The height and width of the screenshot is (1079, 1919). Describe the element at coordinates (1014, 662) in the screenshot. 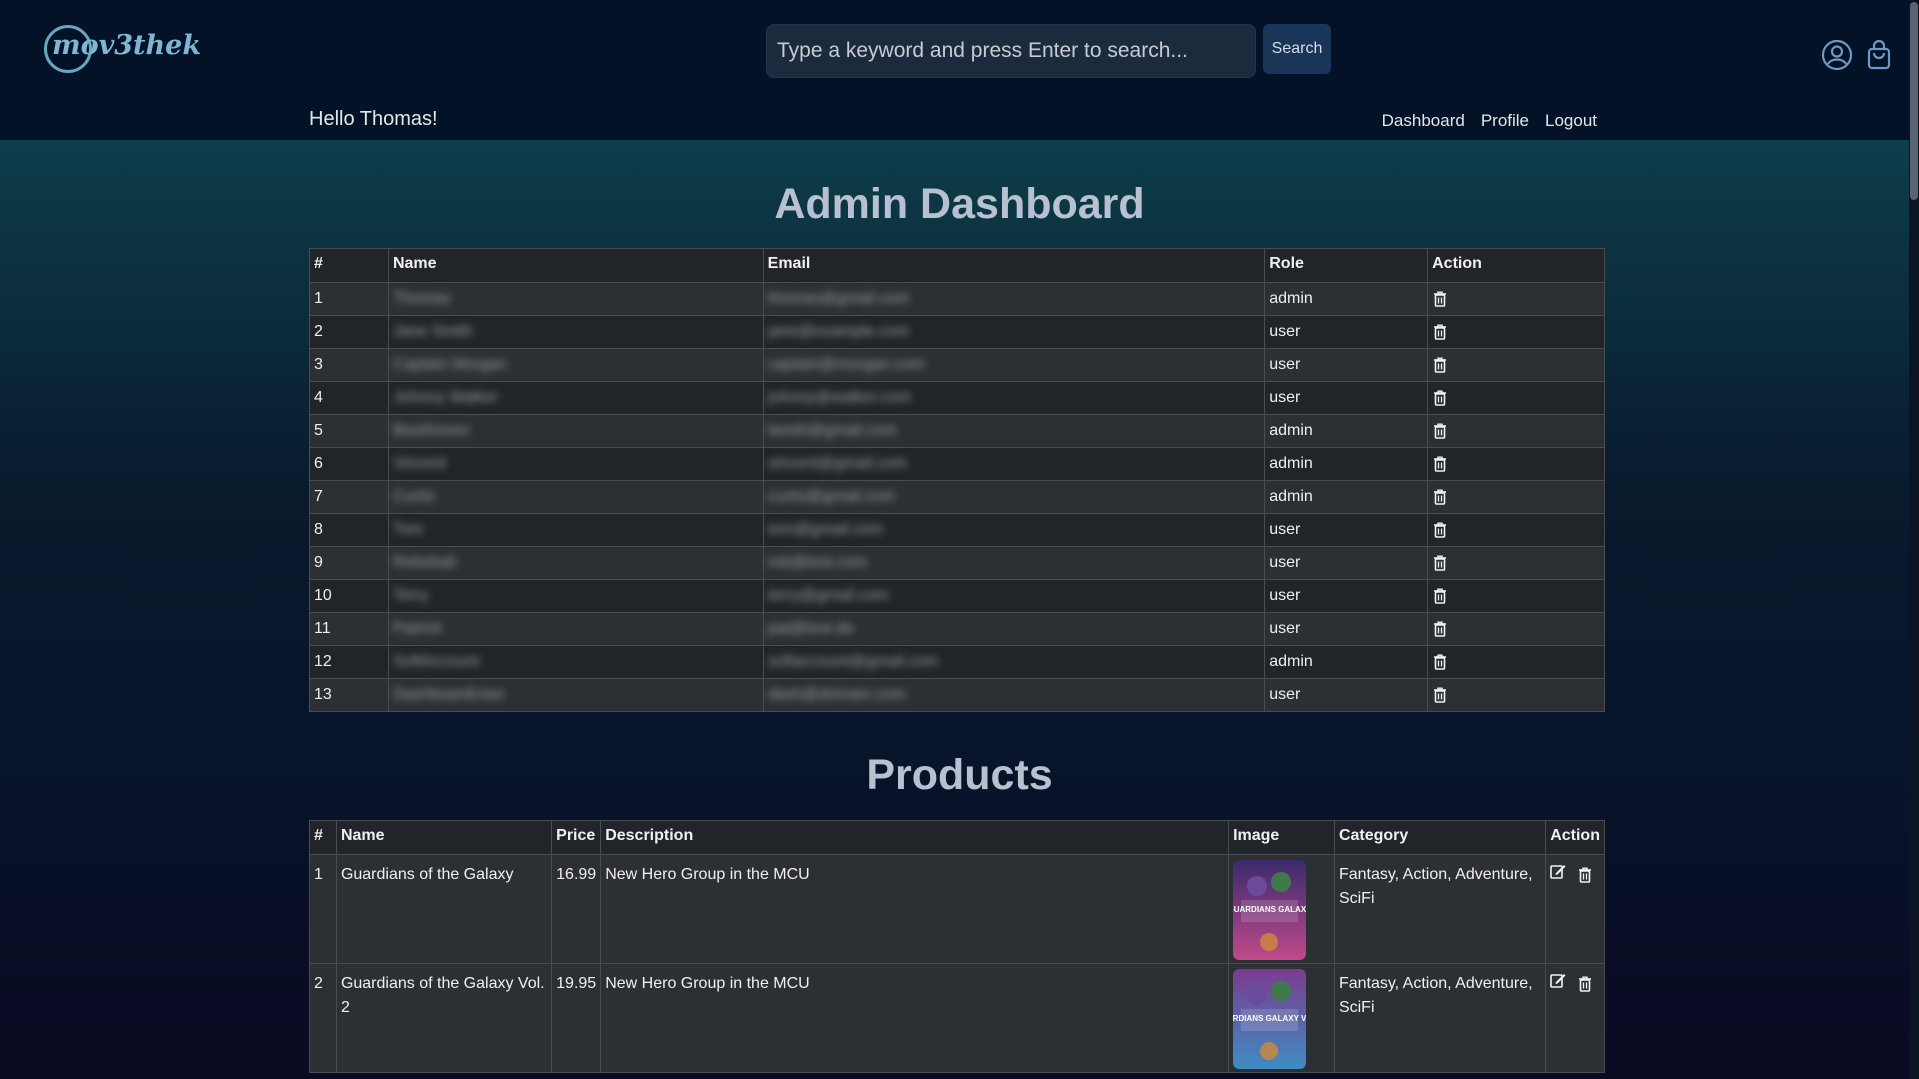

I see `user-email: softaccount@gmail.com` at that location.